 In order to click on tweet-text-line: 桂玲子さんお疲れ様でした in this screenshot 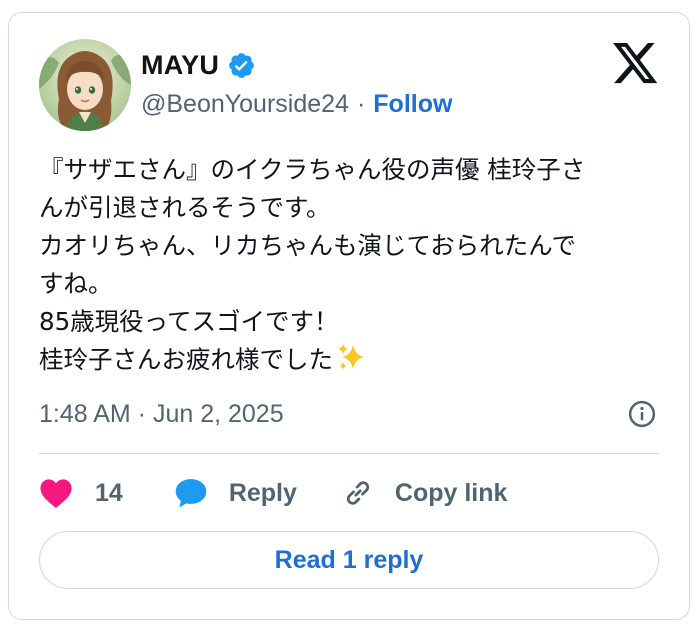, I will do `click(186, 359)`.